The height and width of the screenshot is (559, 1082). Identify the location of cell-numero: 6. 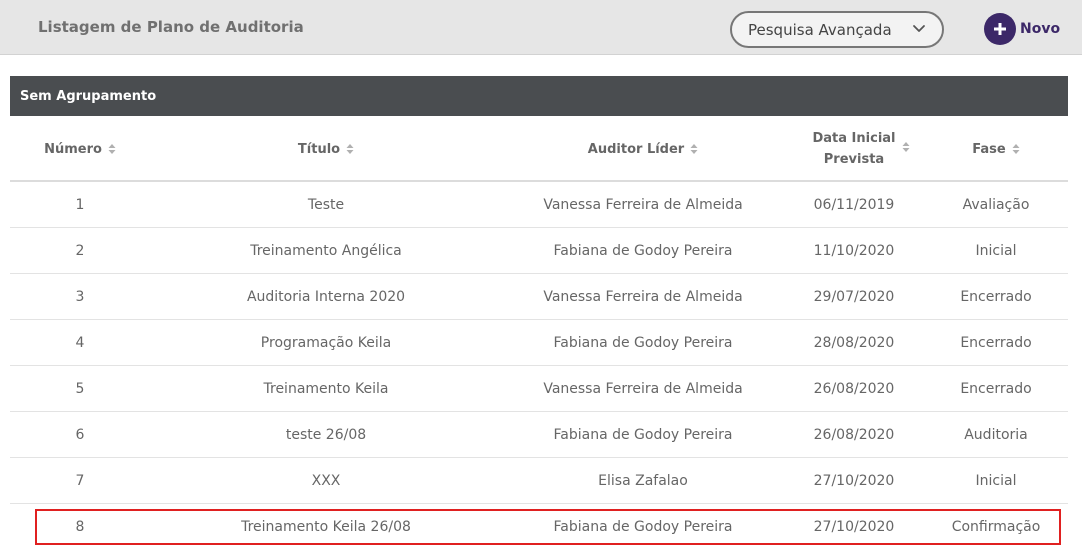
(80, 434).